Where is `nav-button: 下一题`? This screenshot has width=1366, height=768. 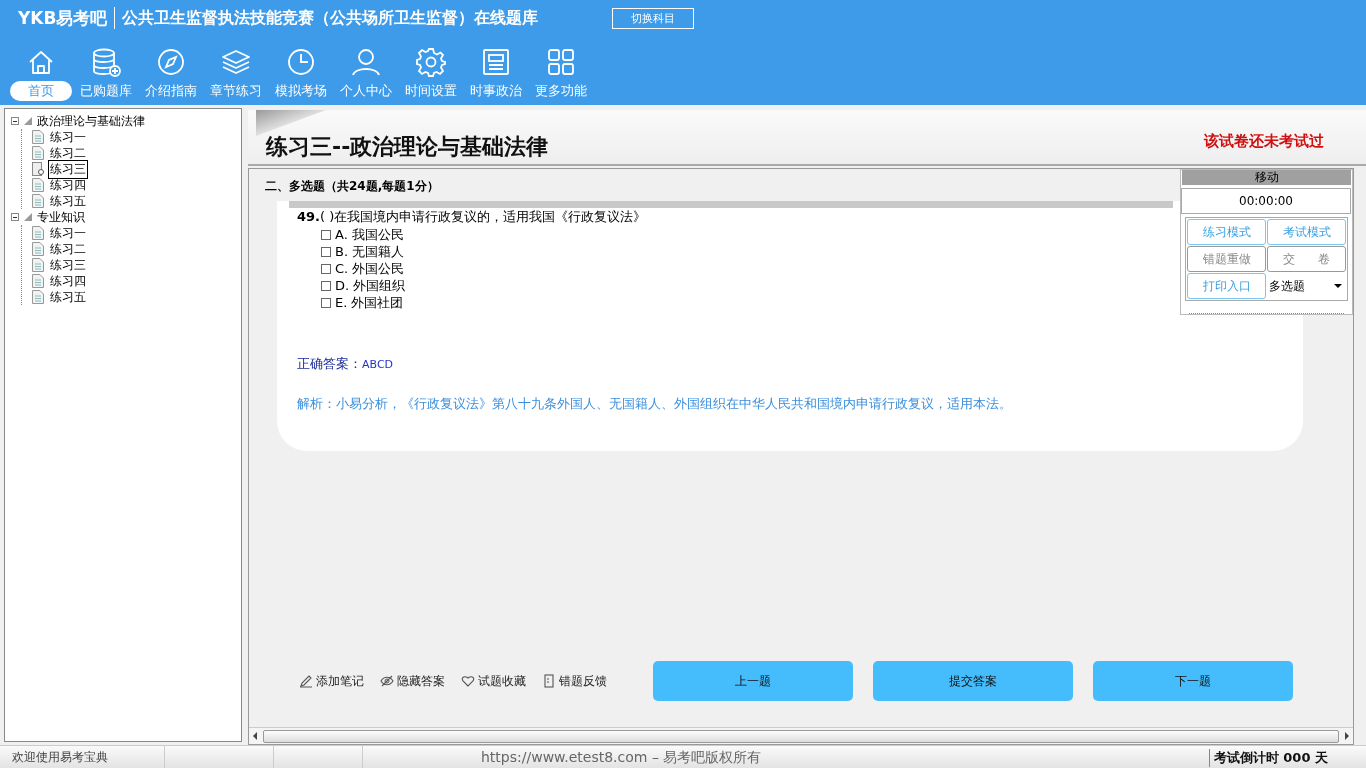
nav-button: 下一题 is located at coordinates (1193, 681).